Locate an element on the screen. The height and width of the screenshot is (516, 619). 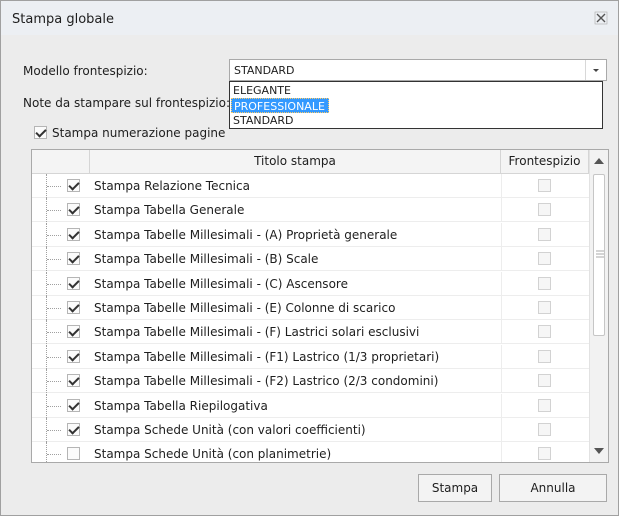
grid-header: Titolo stampa Frontespizio is located at coordinates (310, 162).